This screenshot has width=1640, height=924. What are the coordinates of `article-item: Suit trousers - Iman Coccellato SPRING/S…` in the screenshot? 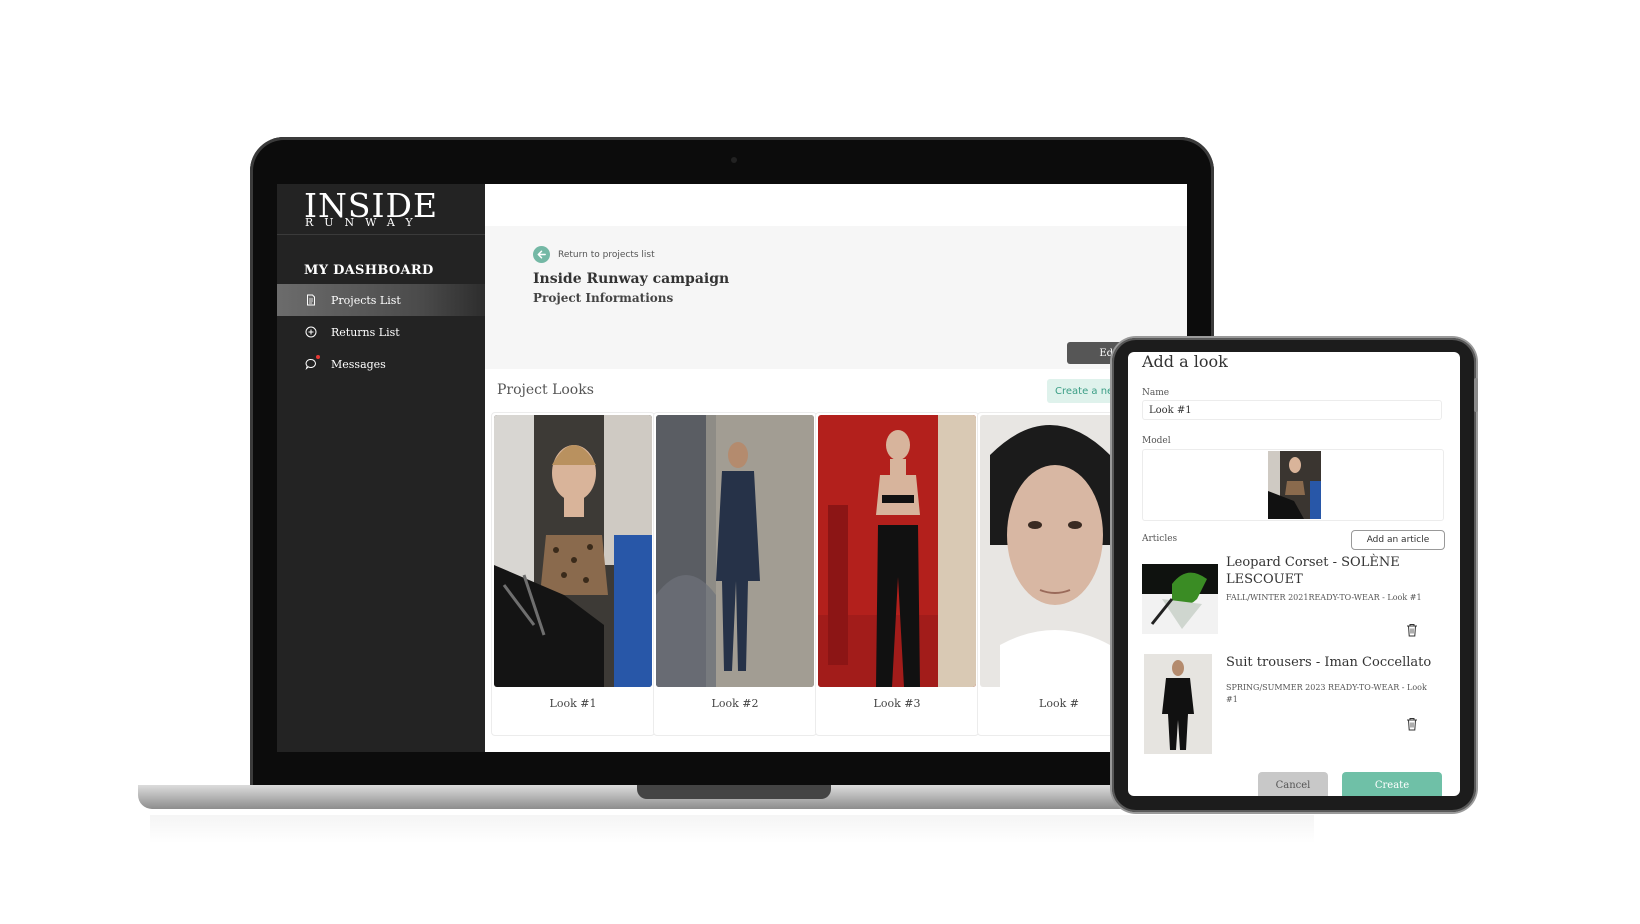 It's located at (1292, 705).